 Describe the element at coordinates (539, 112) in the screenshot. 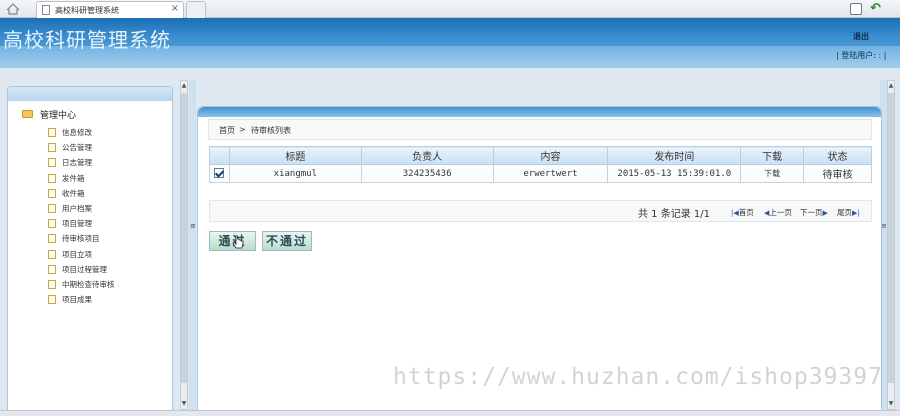

I see `main-panel-header` at that location.